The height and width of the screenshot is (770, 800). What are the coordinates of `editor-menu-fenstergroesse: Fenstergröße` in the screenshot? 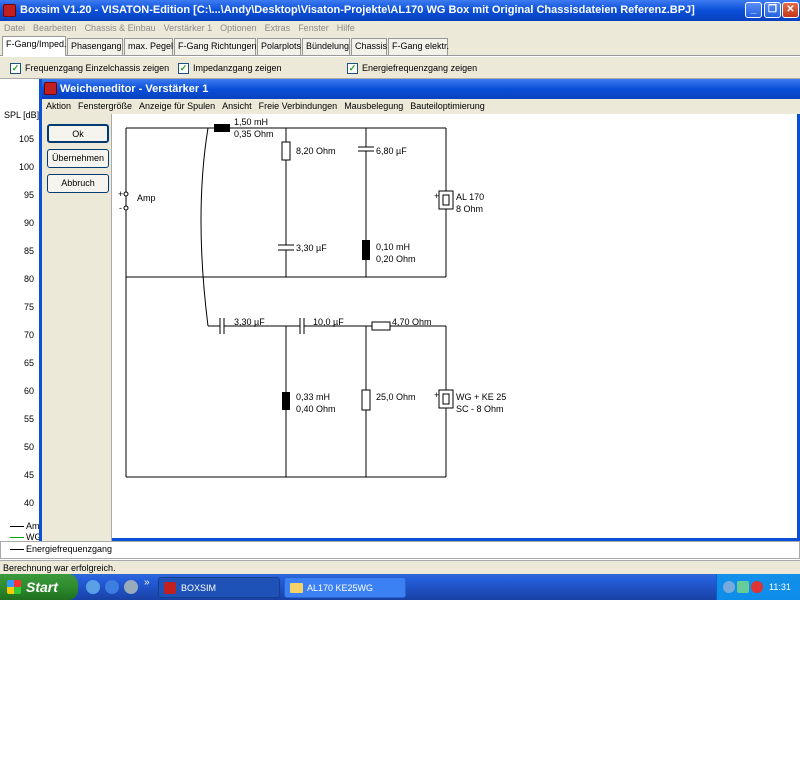 It's located at (104, 106).